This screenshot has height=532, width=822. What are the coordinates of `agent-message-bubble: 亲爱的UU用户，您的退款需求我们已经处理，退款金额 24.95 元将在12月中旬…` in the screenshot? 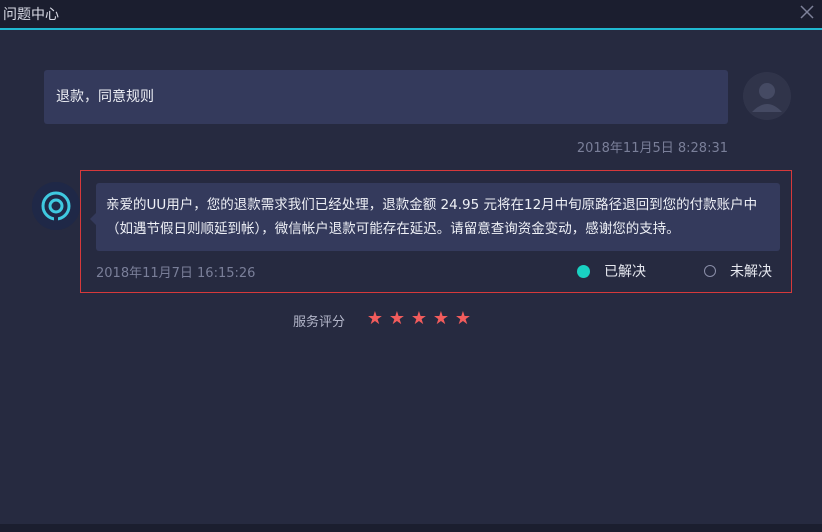 It's located at (435, 217).